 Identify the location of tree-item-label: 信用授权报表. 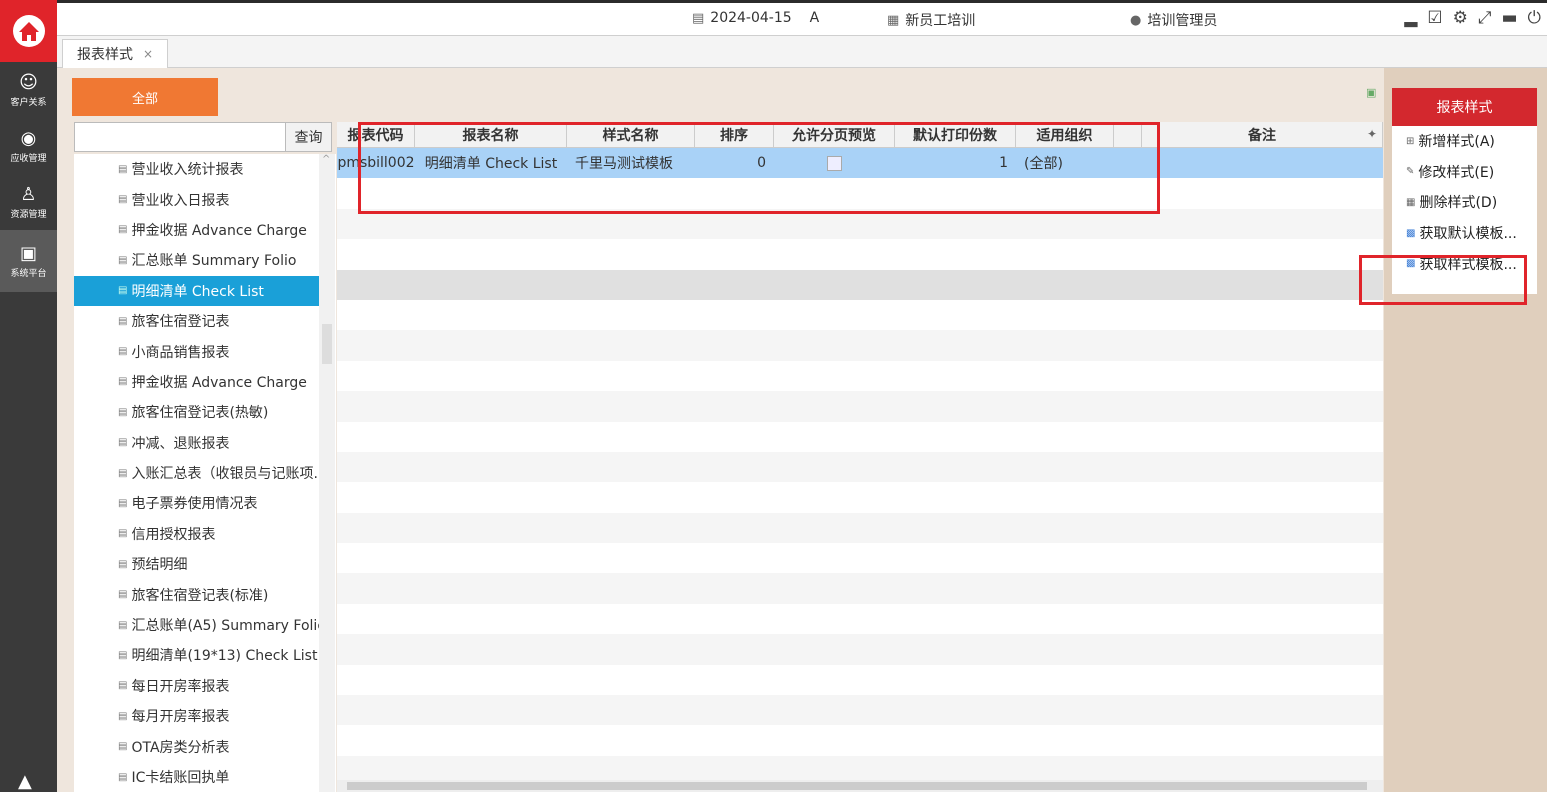
(173, 534).